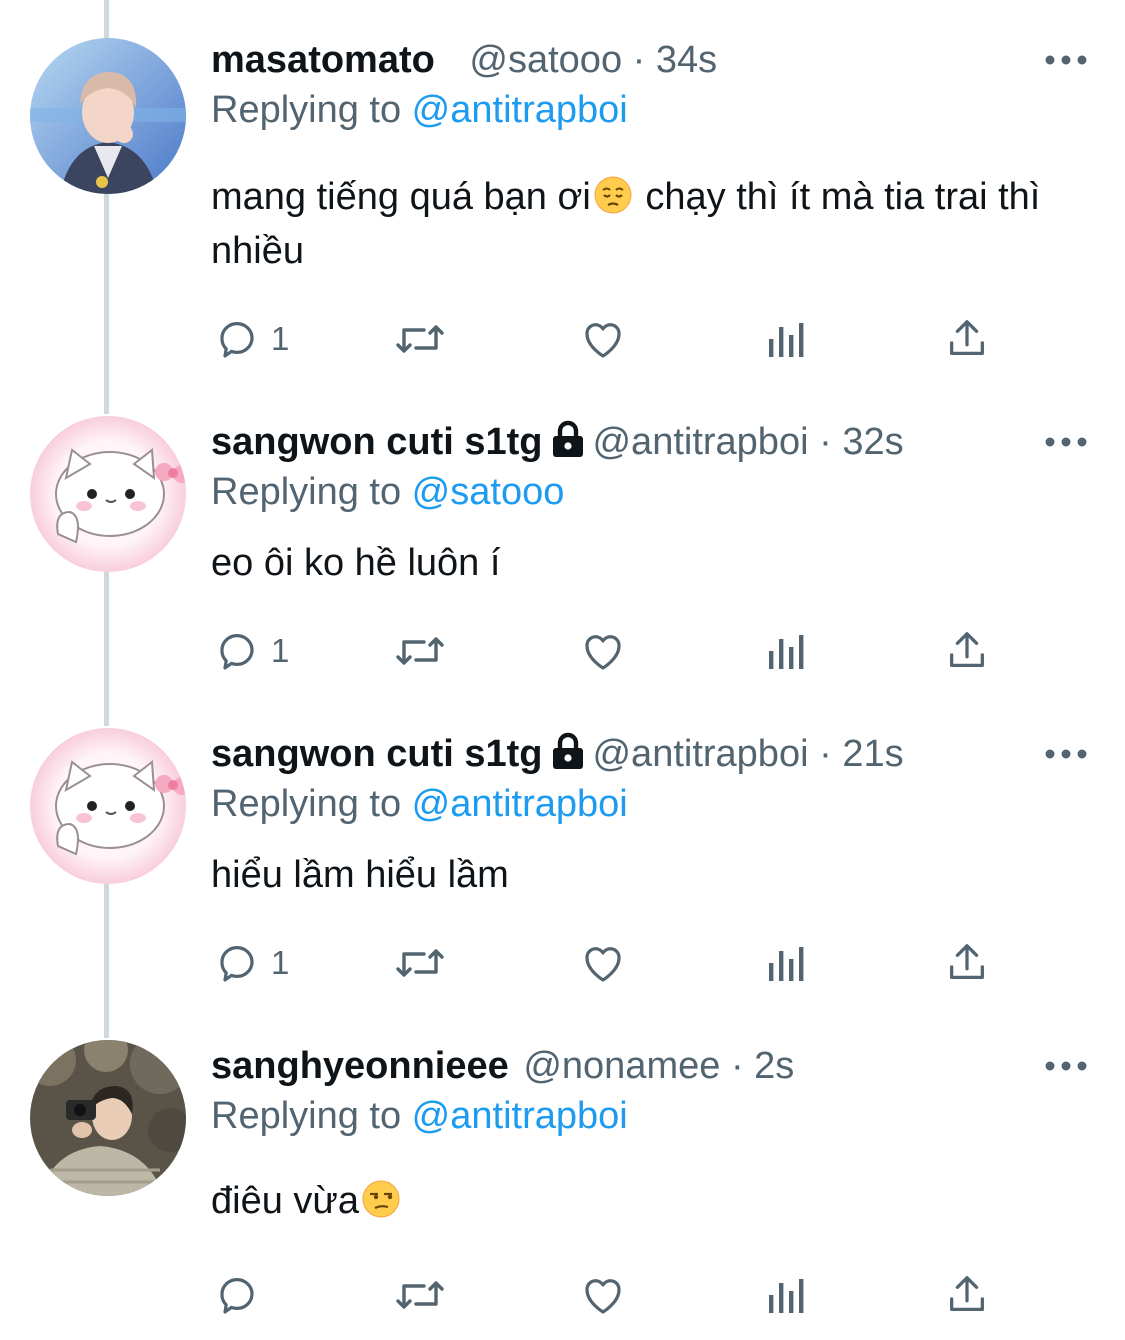 This screenshot has height=1340, width=1125. I want to click on replying-to: Replying to @satooo, so click(387, 492).